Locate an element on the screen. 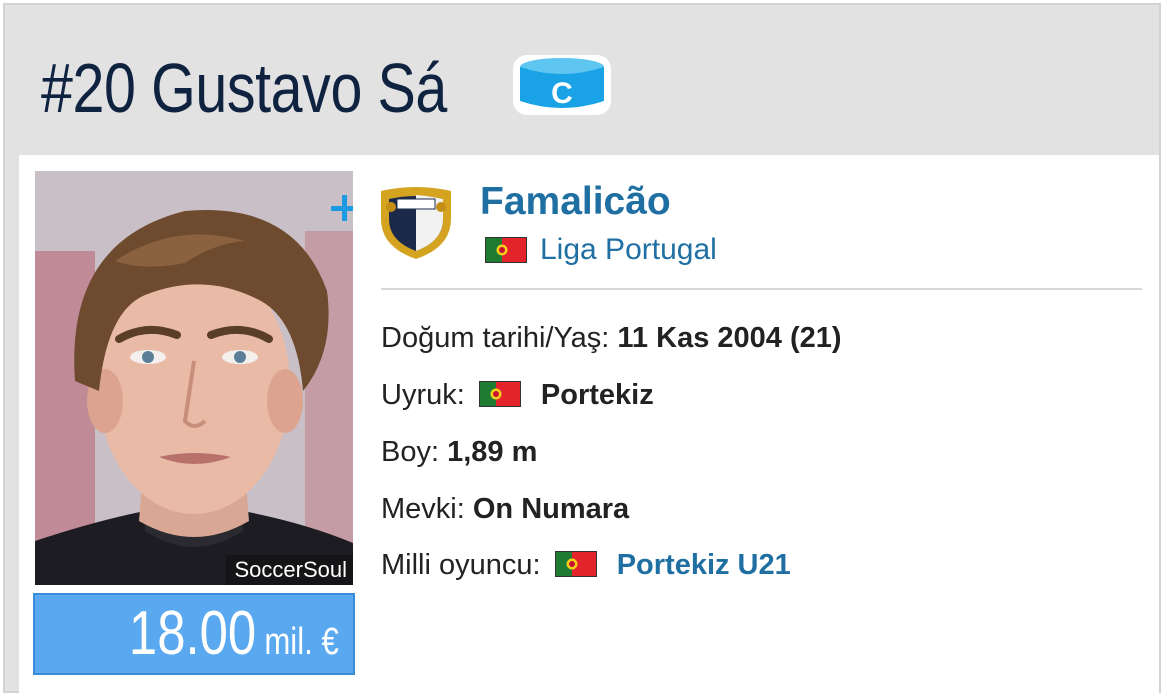  height-label: Boy: is located at coordinates (410, 452).